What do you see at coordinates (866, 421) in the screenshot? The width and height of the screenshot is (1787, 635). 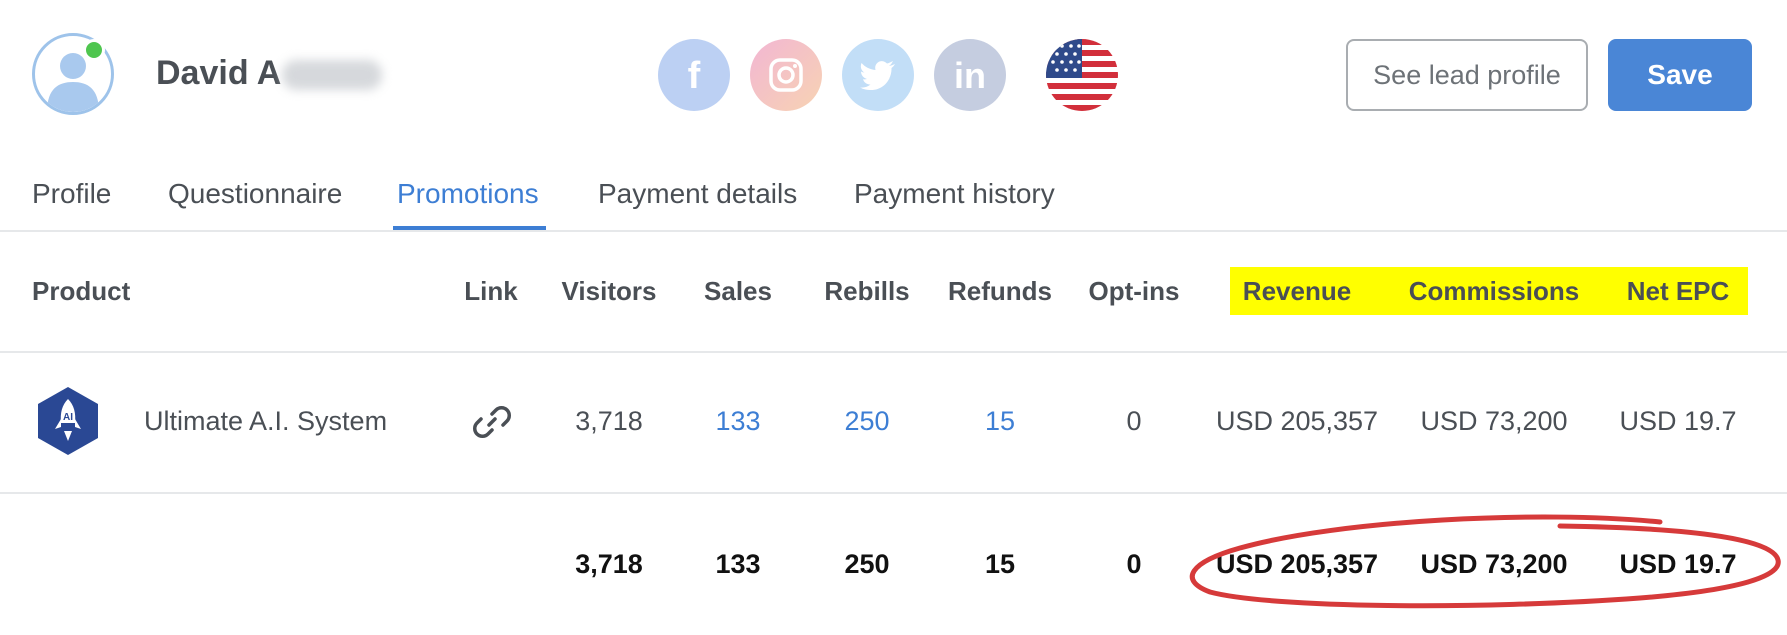 I see `cell-rebills-link: 250` at bounding box center [866, 421].